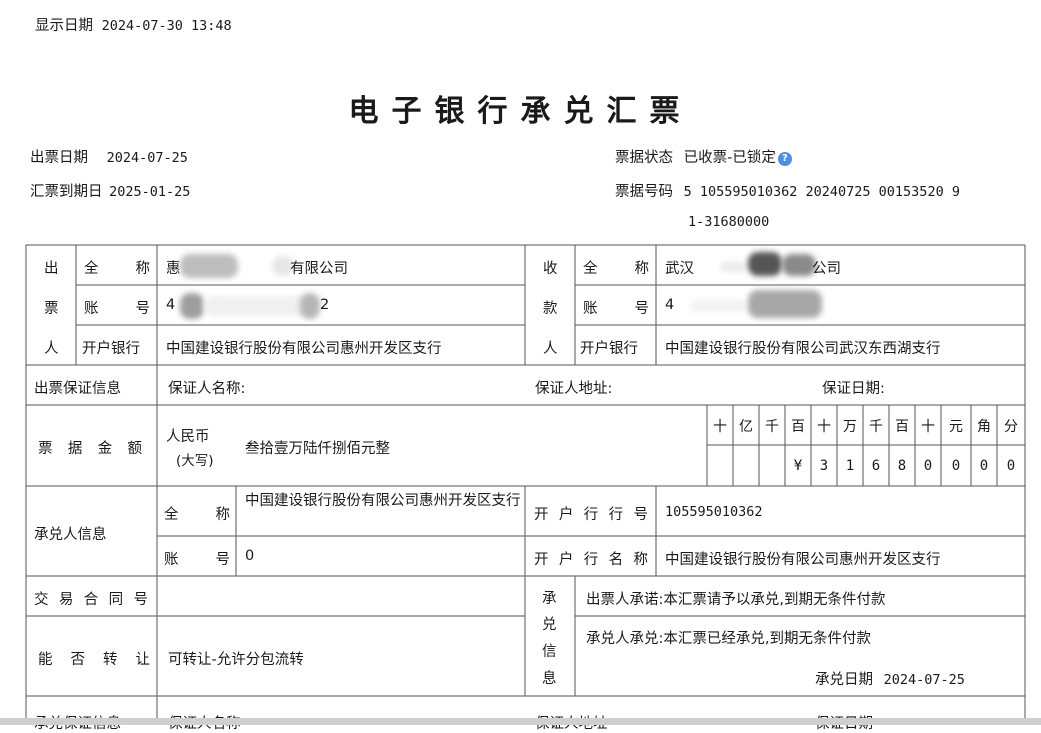  Describe the element at coordinates (956, 427) in the screenshot. I see `amount-unit-cell: 元` at that location.